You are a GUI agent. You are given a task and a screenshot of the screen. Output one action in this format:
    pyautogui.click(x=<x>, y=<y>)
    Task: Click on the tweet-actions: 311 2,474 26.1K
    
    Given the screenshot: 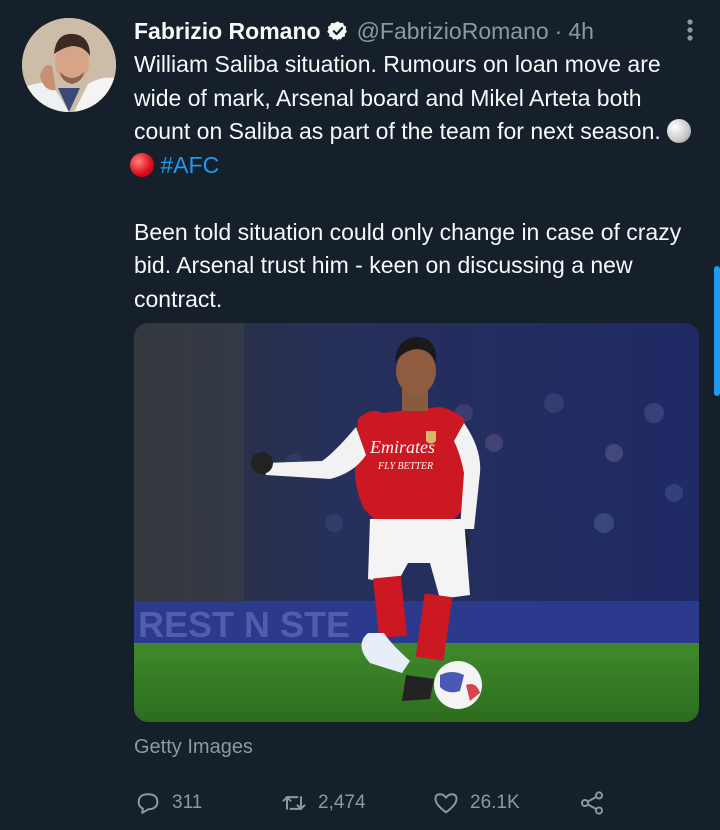 What is the action you would take?
    pyautogui.click(x=374, y=803)
    